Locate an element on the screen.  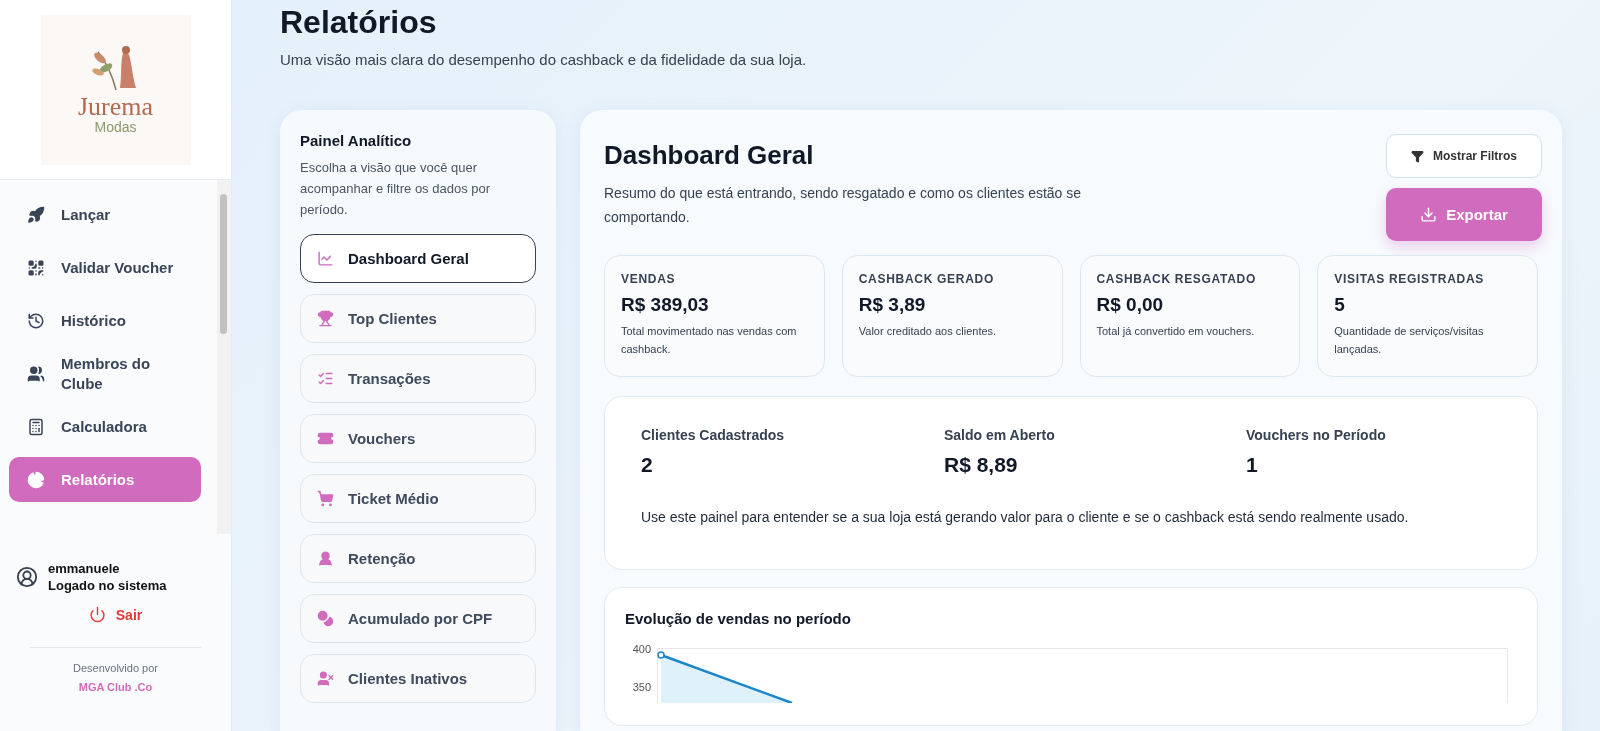
history-icon is located at coordinates (36, 320).